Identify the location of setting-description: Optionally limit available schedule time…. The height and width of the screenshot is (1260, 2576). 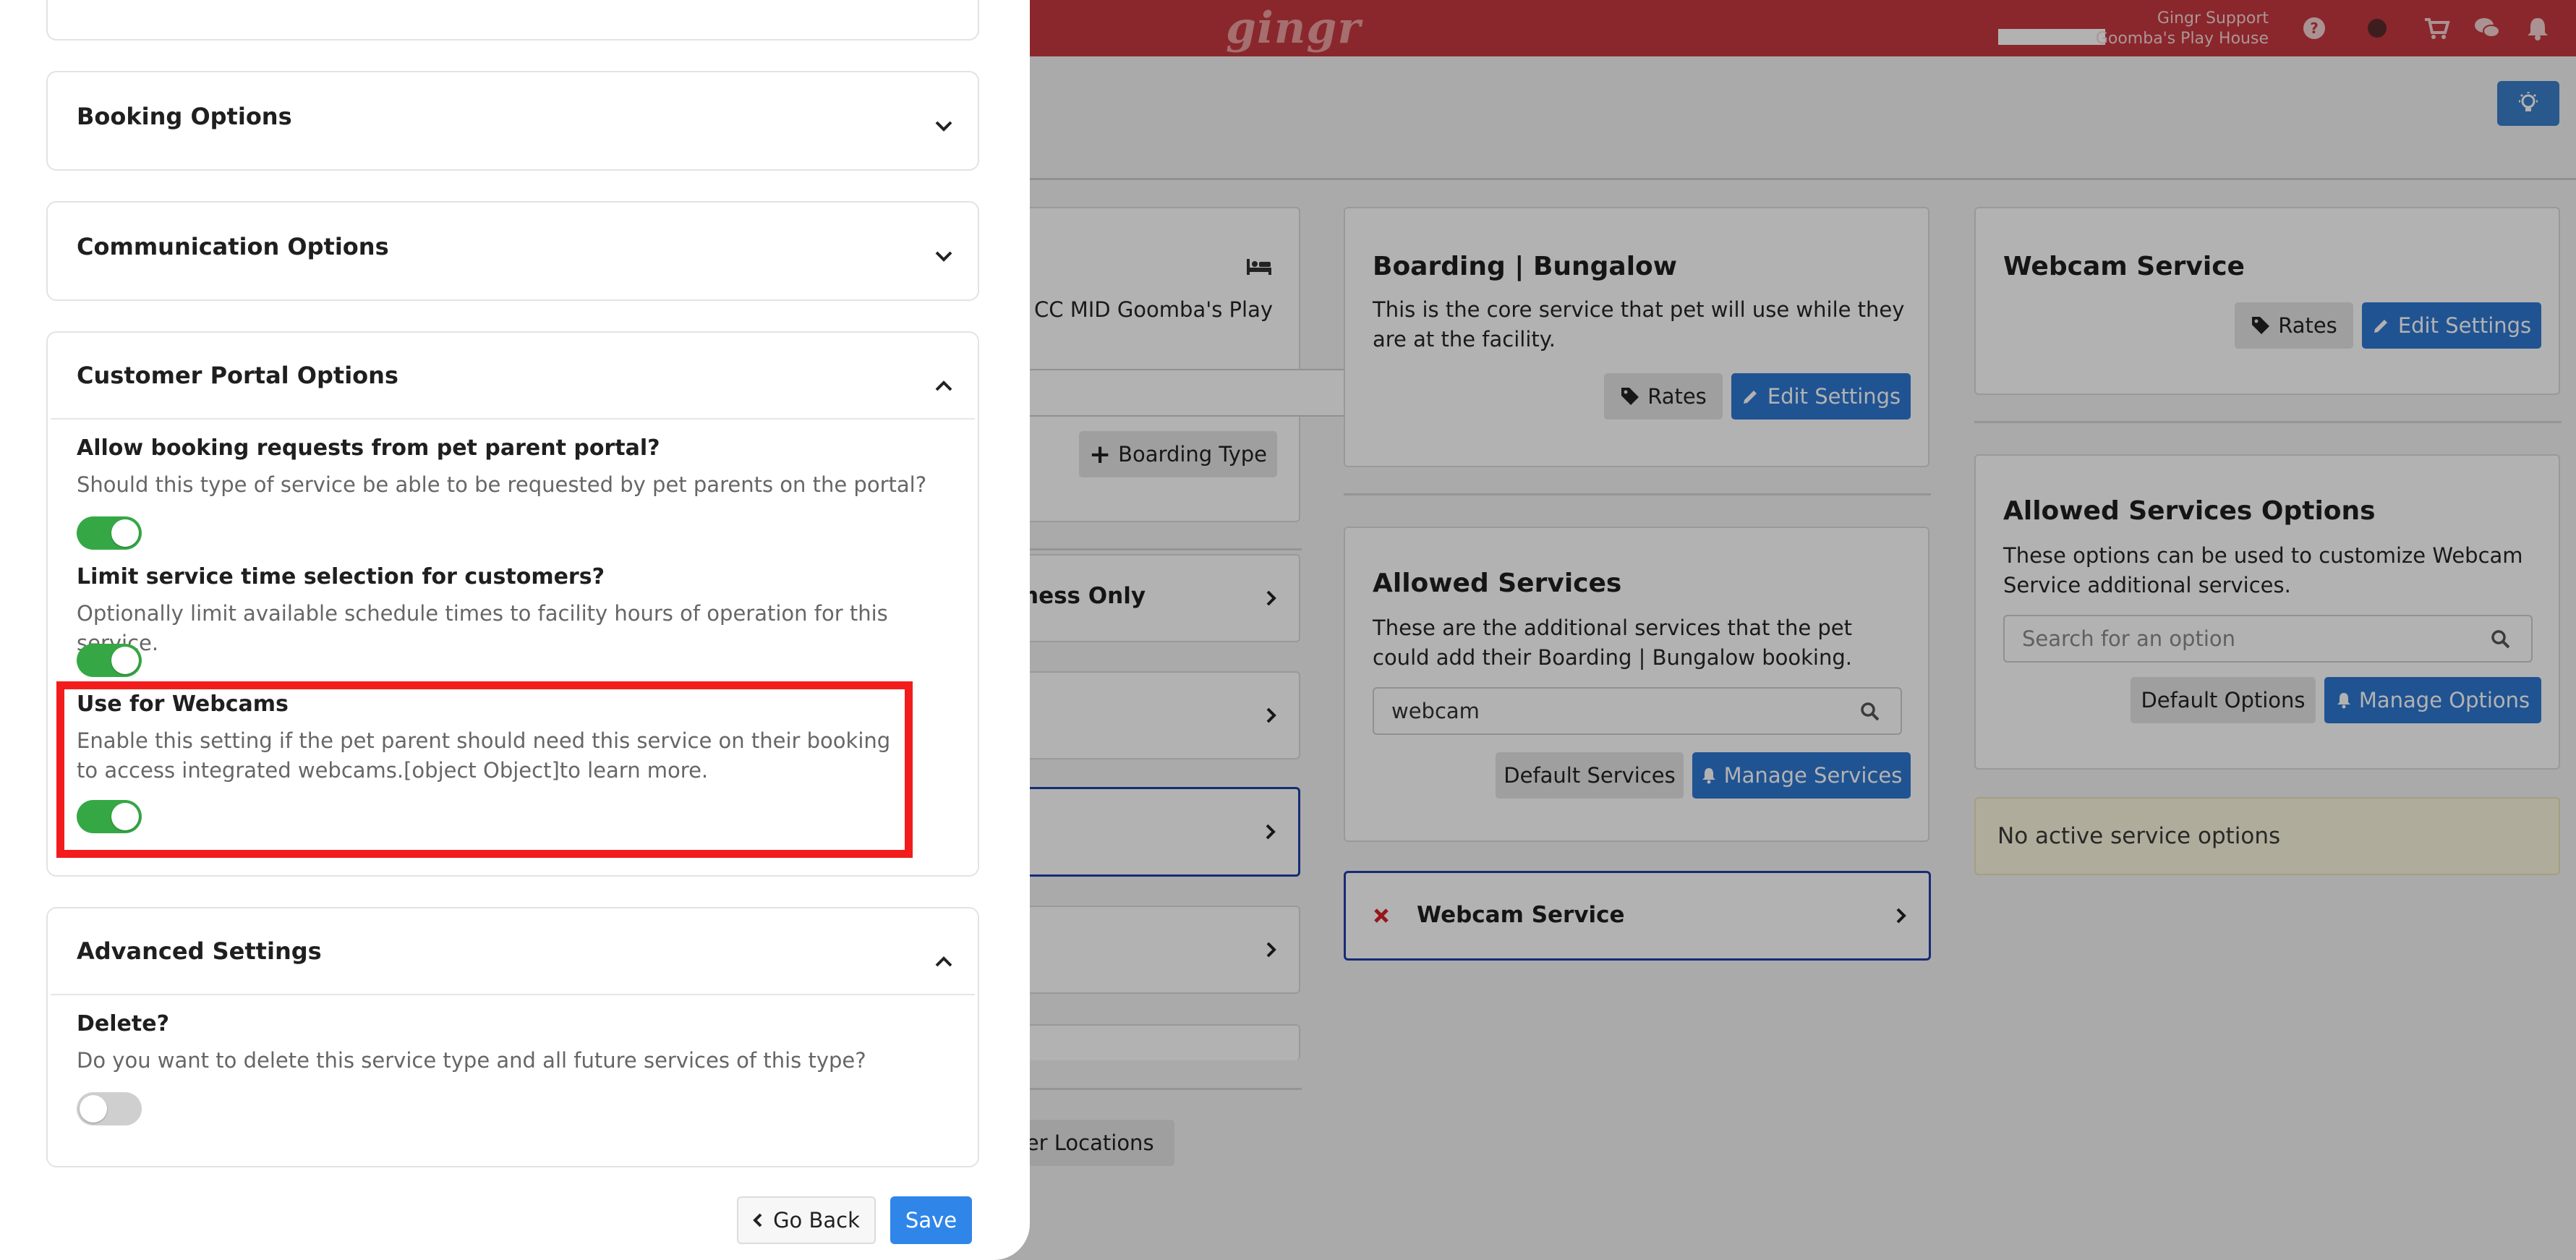
(482, 628).